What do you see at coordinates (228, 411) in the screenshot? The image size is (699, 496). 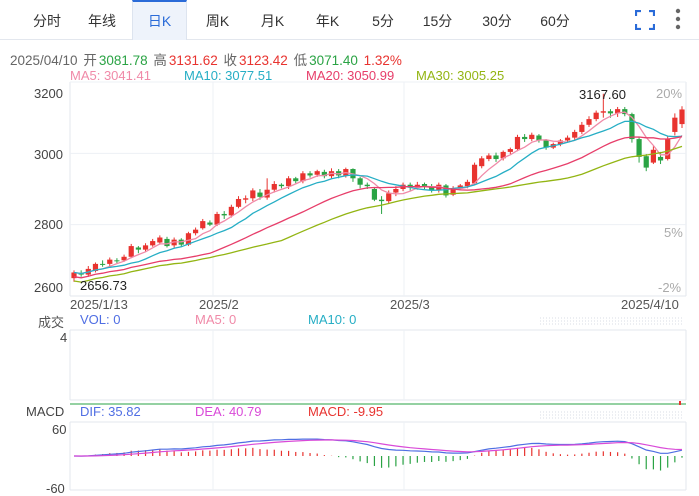 I see `dea-legend: DEA: 40.79` at bounding box center [228, 411].